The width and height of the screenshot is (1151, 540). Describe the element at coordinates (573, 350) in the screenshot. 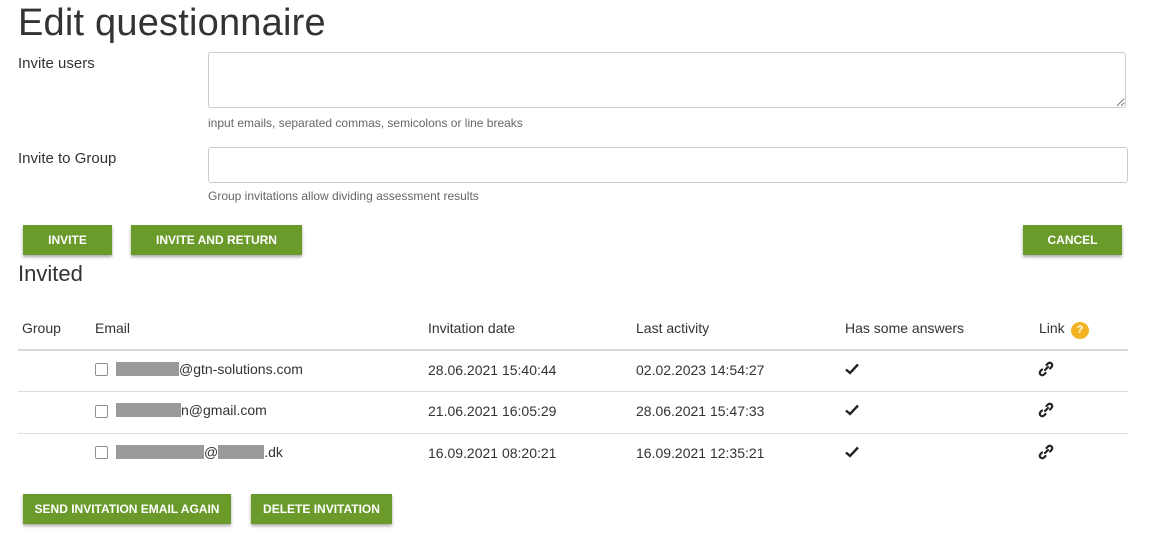

I see `header-divider` at that location.